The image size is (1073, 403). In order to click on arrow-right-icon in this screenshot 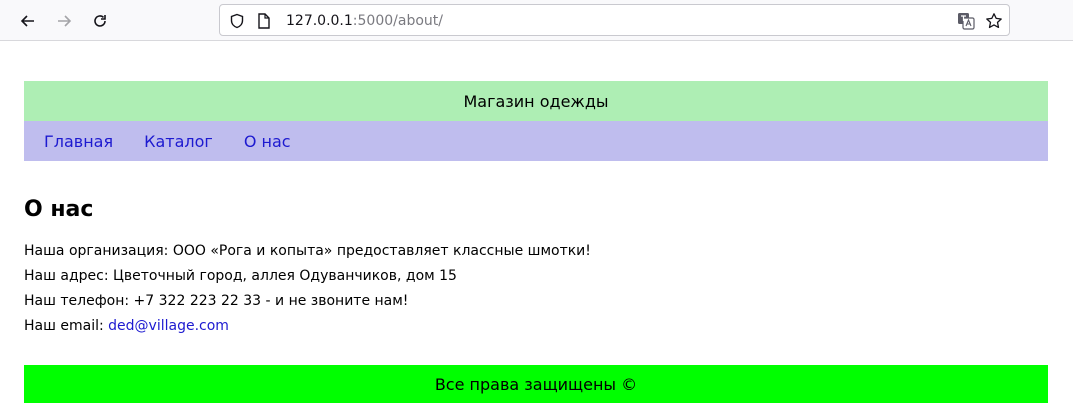, I will do `click(65, 21)`.